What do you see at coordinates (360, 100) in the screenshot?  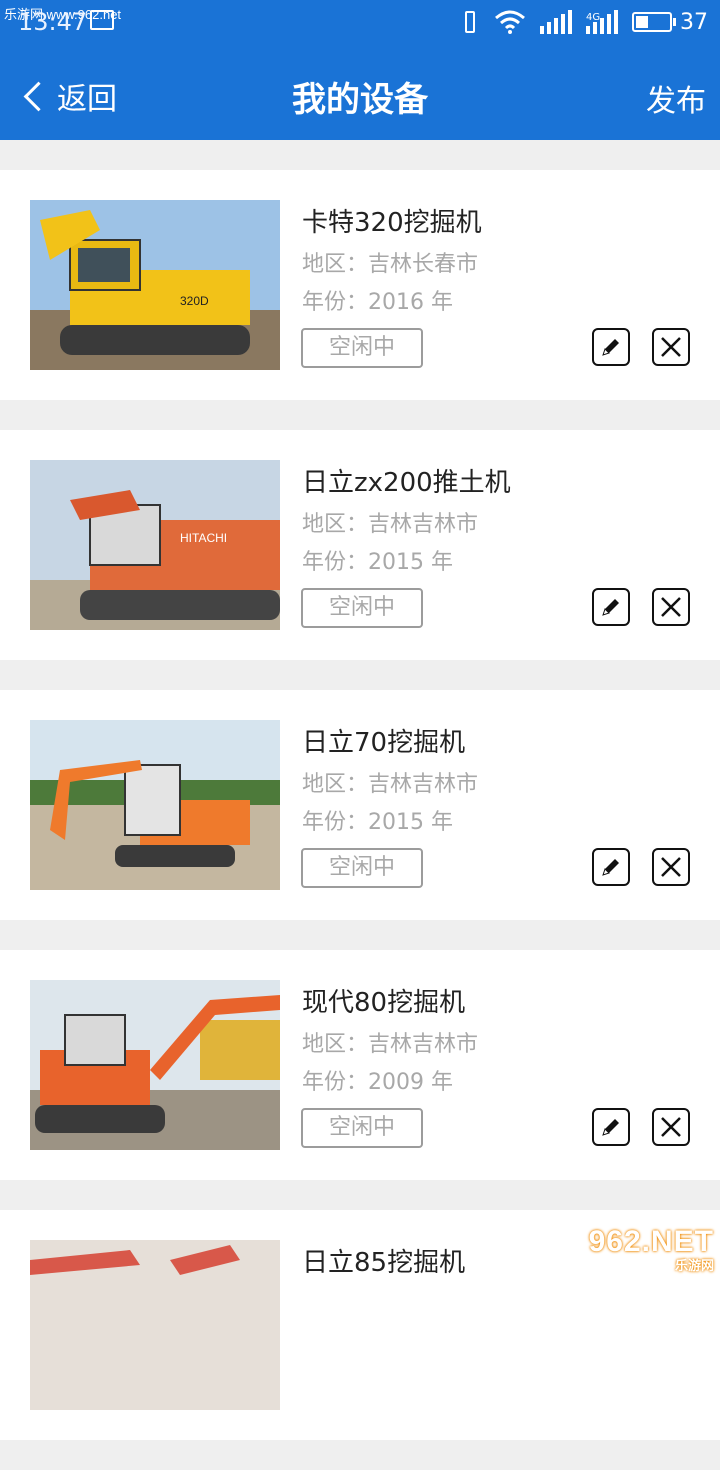 I see `page-title: 我的设备` at bounding box center [360, 100].